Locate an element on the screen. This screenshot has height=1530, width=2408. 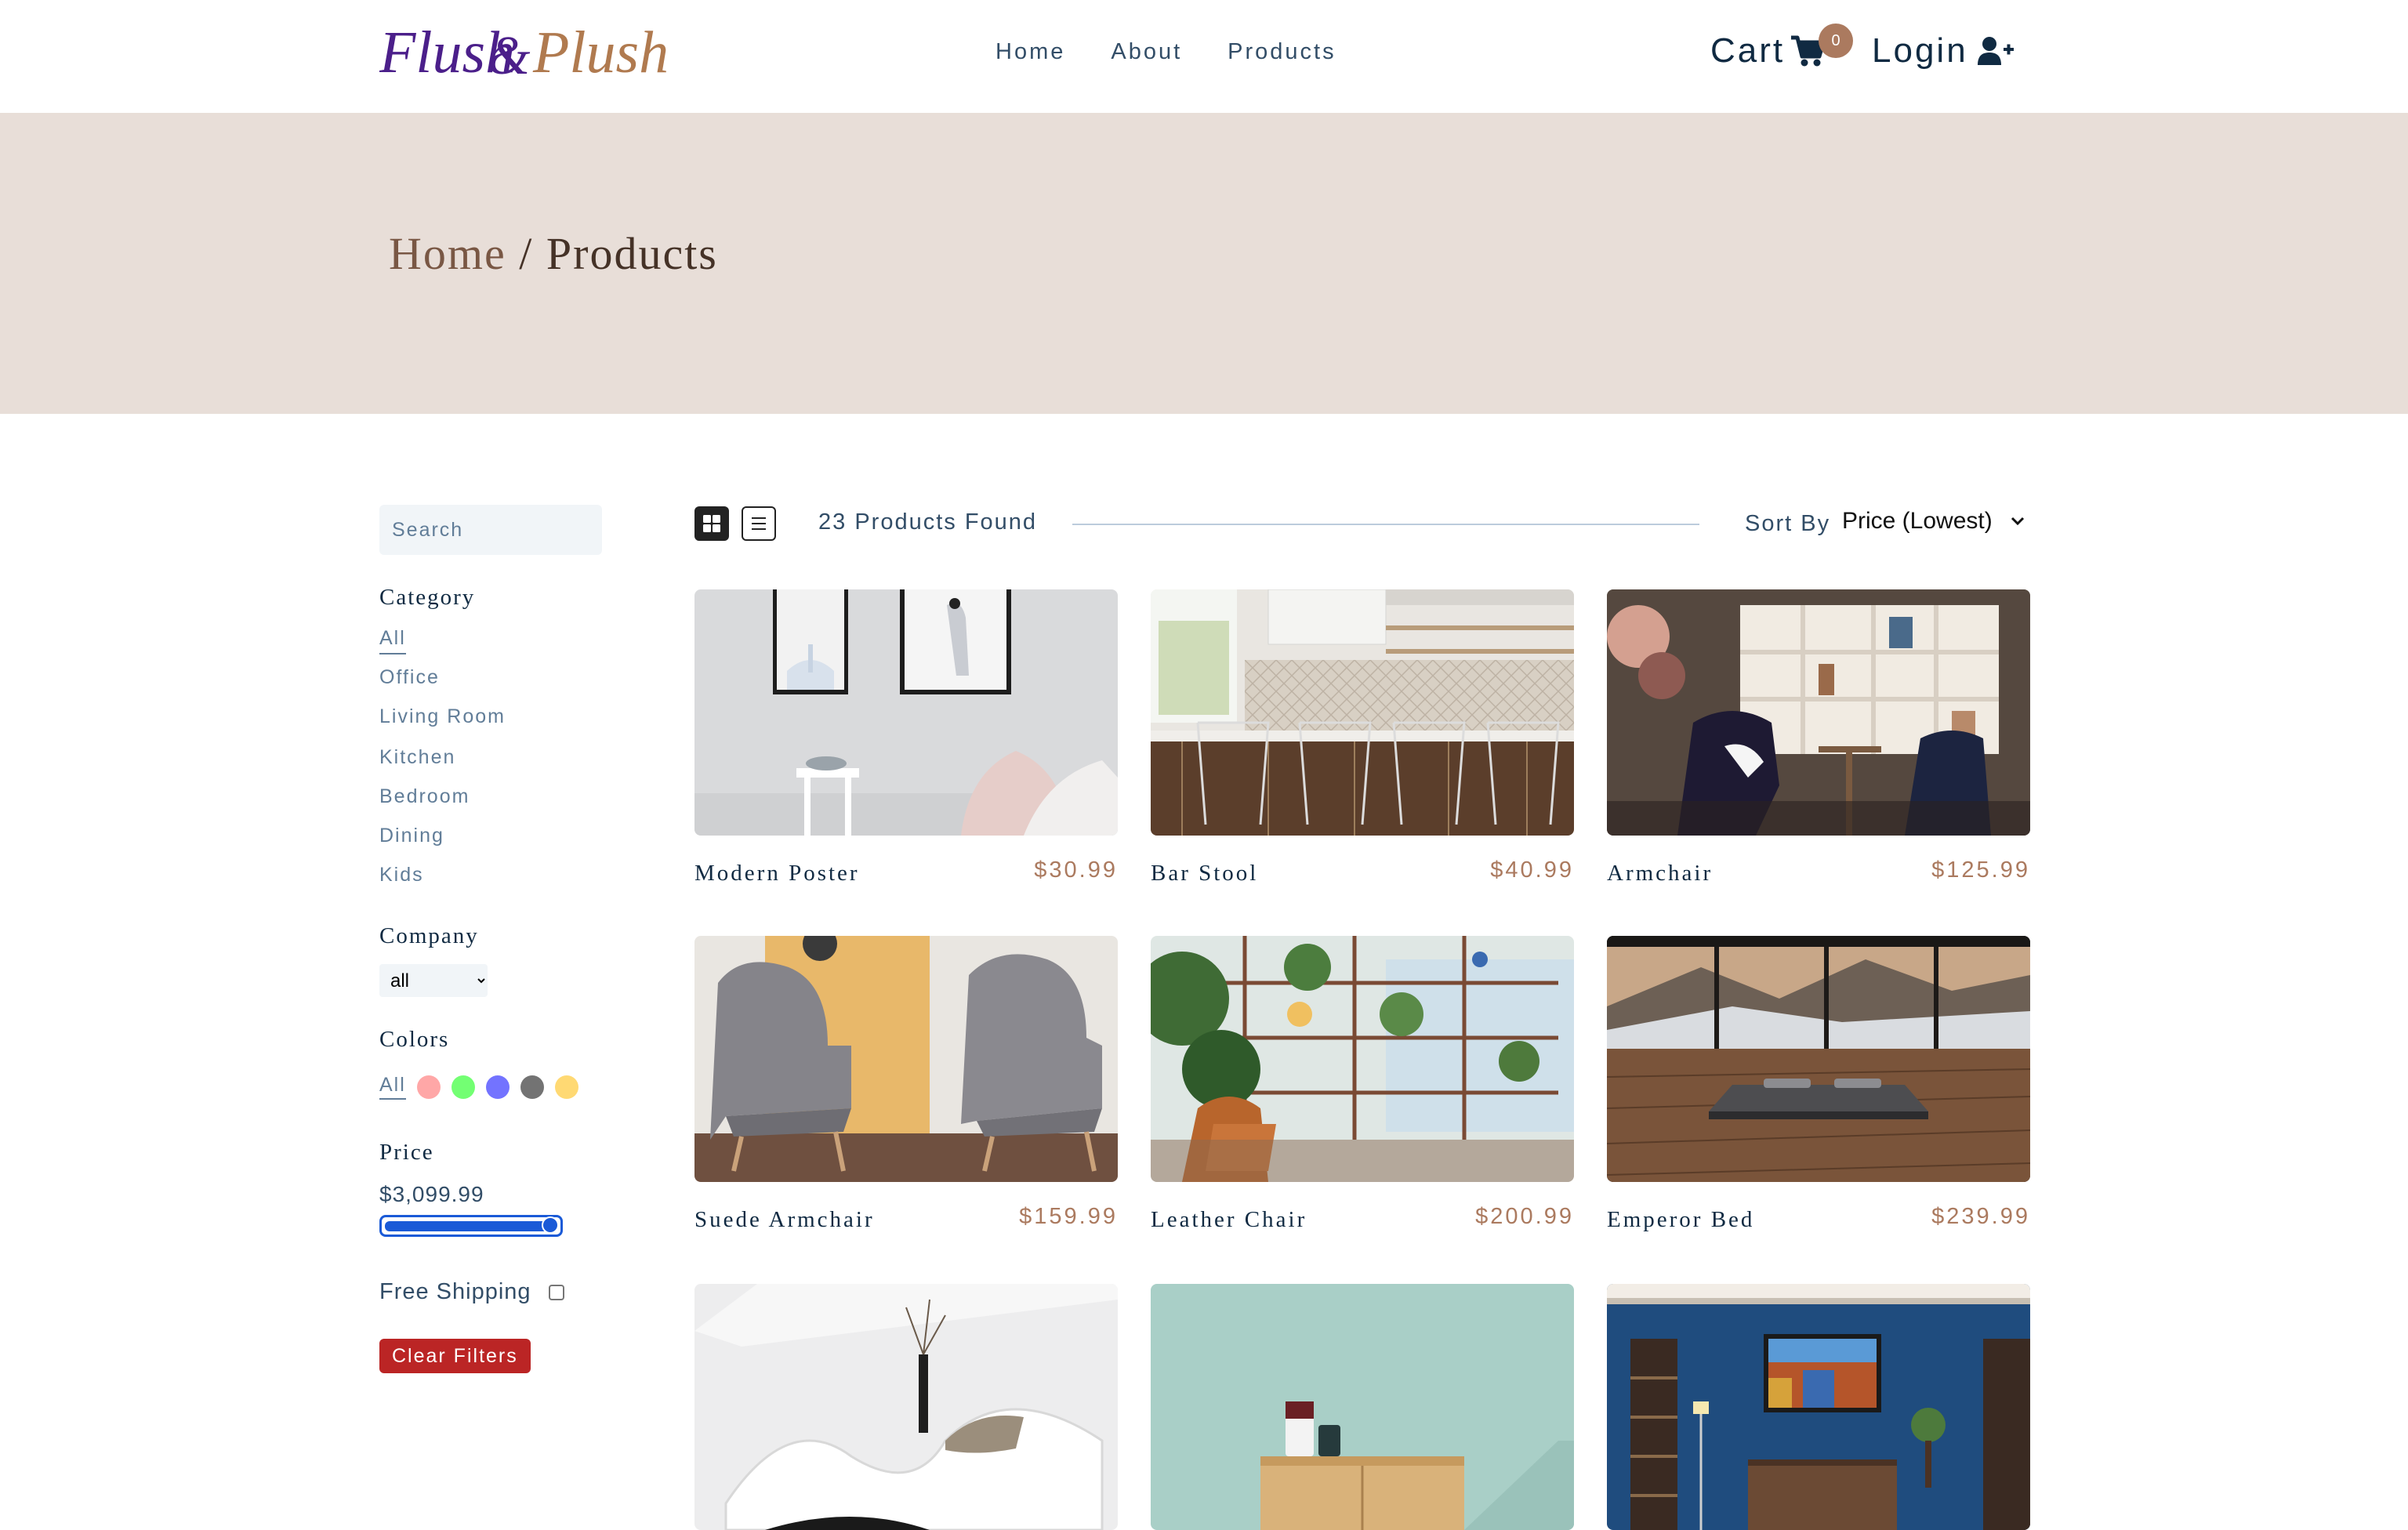
product-name: Emperor Bed is located at coordinates (1681, 1219).